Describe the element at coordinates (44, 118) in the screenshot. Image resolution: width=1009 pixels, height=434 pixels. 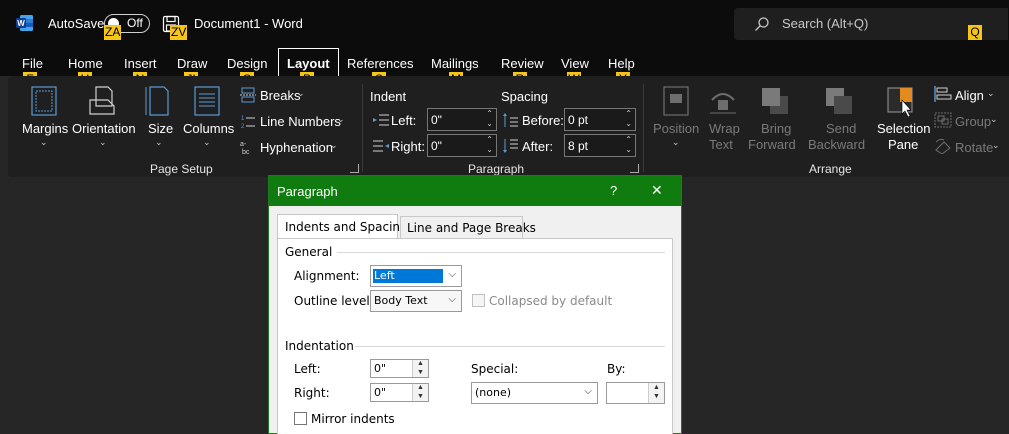
I see `margins-button: Margins ⌄` at that location.